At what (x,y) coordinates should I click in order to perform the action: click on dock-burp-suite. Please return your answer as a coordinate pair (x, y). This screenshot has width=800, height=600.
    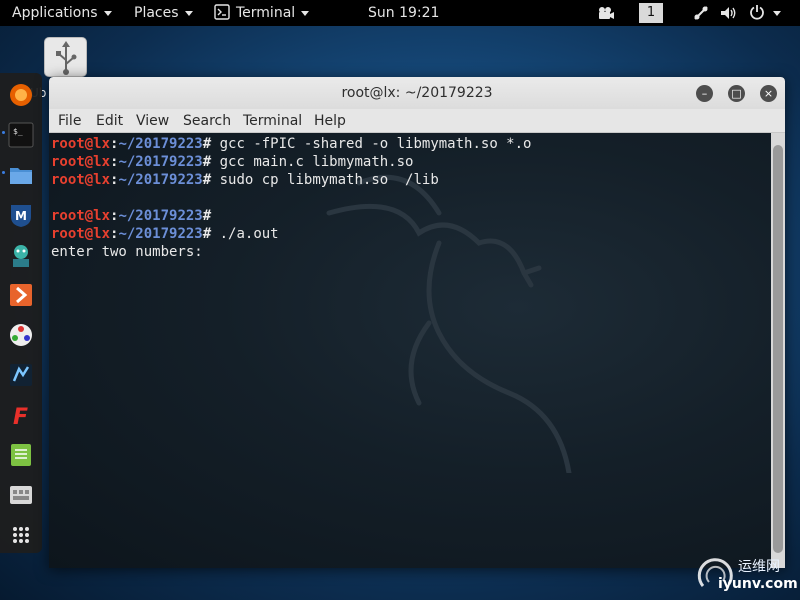
    Looking at the image, I should click on (21, 295).